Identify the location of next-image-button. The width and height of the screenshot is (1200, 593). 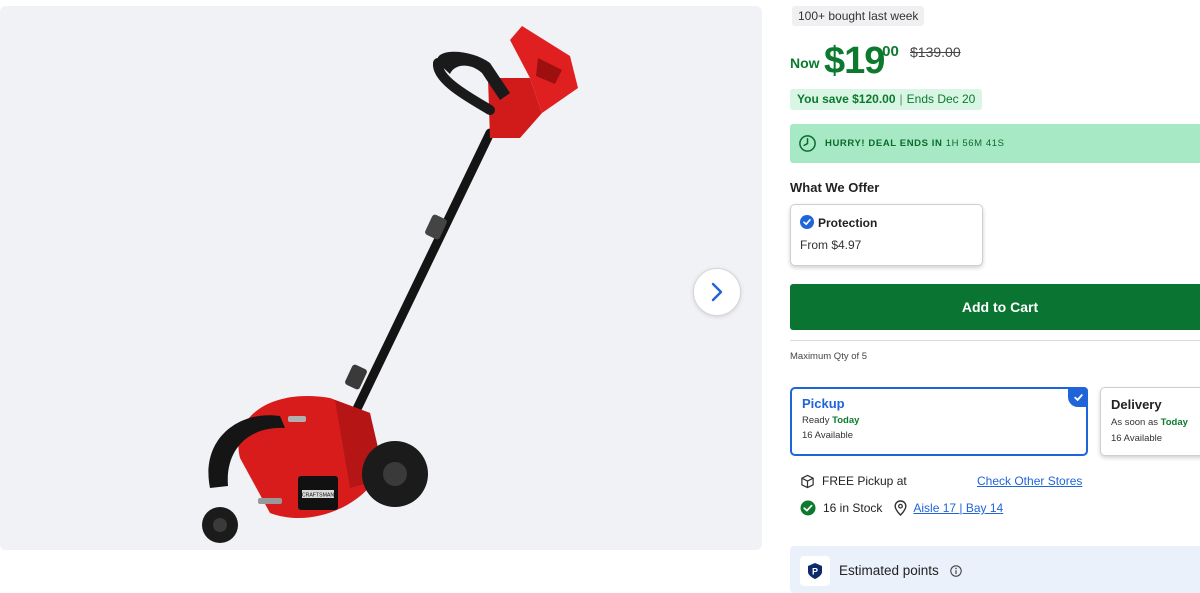
(717, 292).